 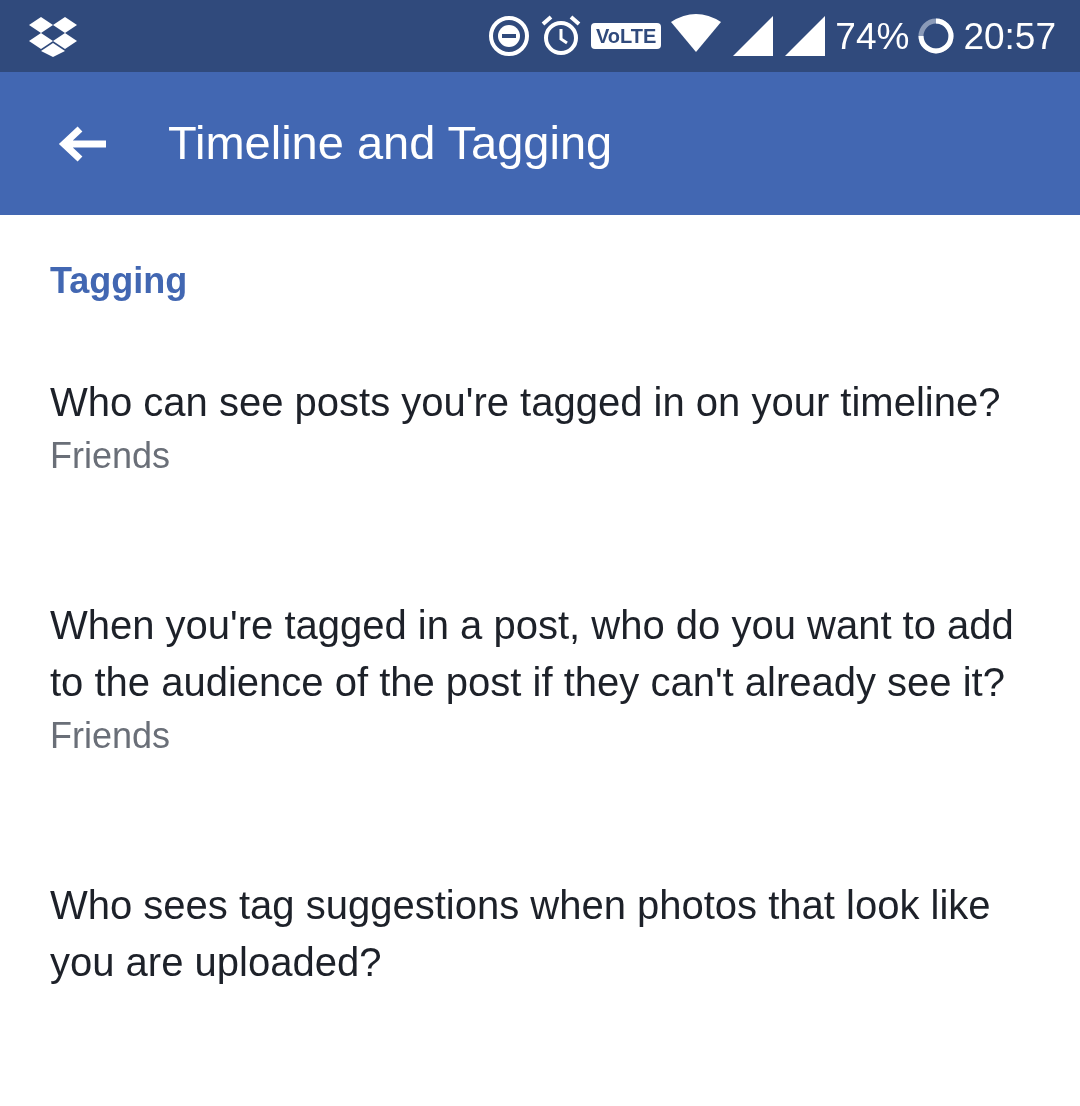 I want to click on setting-question: Who can see posts you're tagged in on your timeline?, so click(x=540, y=403).